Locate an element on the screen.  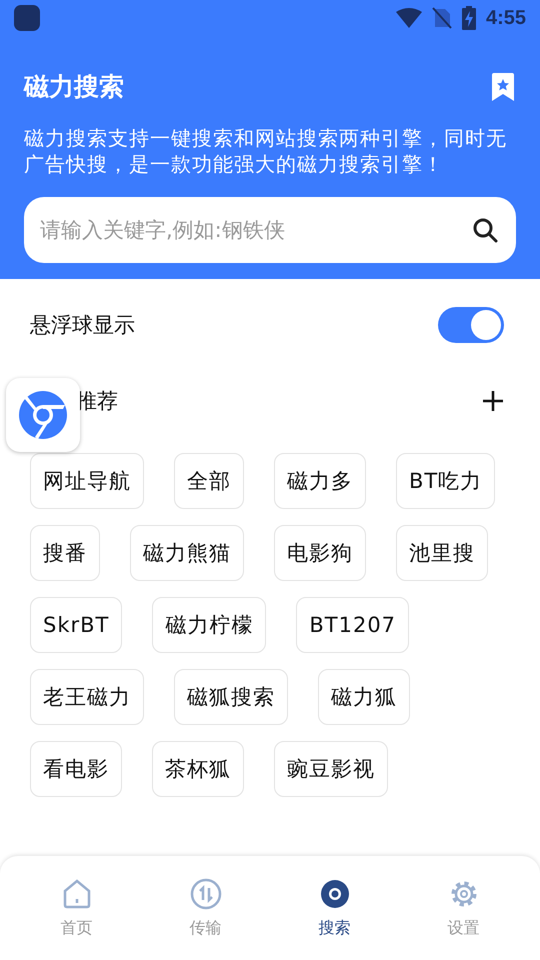
search-icon is located at coordinates (485, 230).